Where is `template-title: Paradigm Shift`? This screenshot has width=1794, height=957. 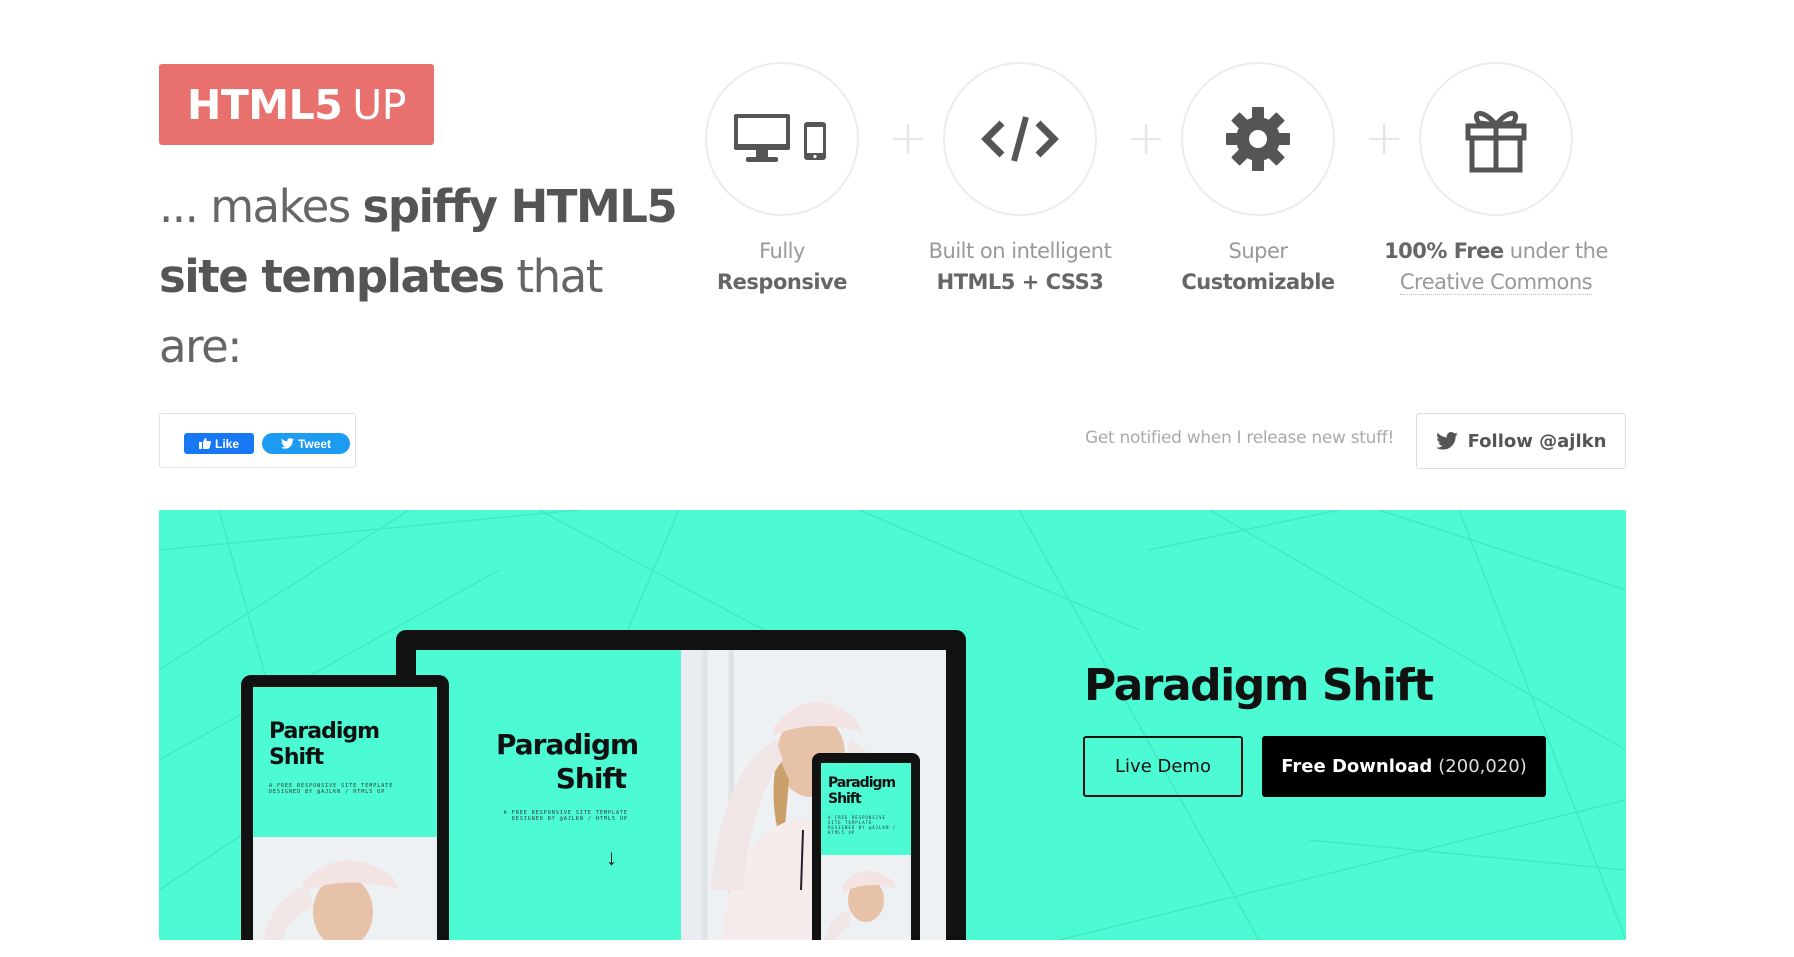
template-title: Paradigm Shift is located at coordinates (1259, 685).